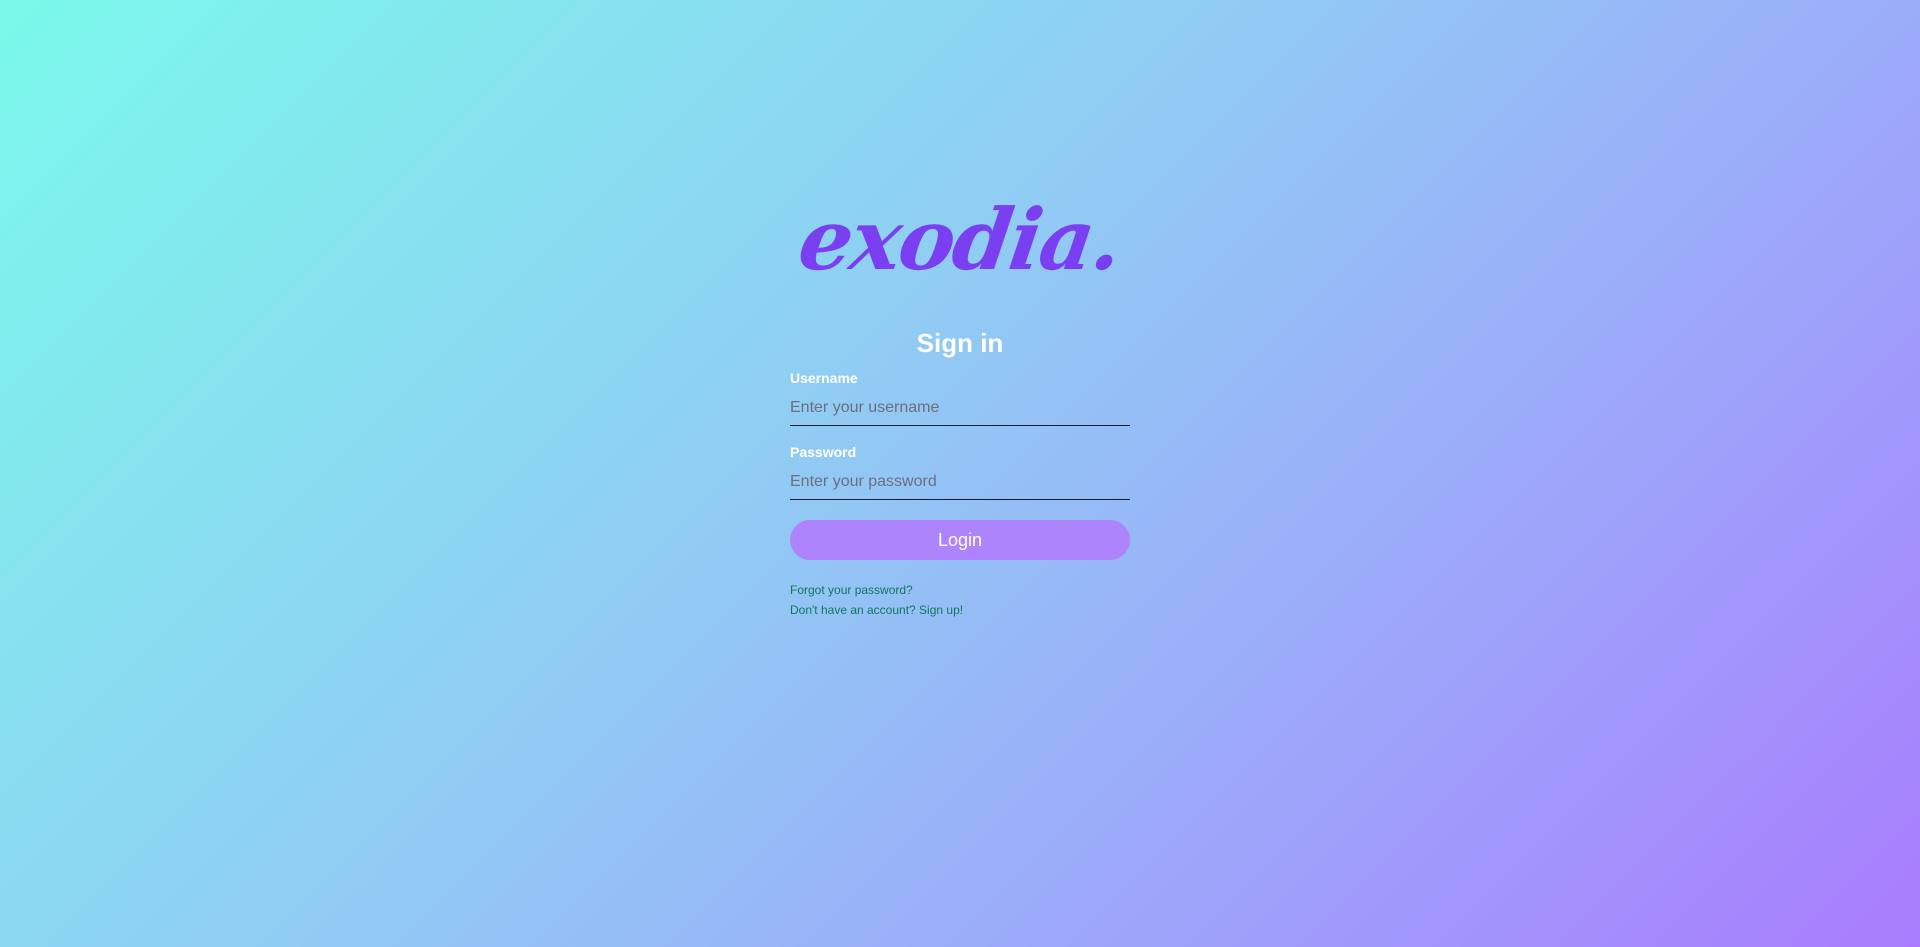 This screenshot has height=947, width=1920. Describe the element at coordinates (824, 378) in the screenshot. I see `username-label: Username` at that location.